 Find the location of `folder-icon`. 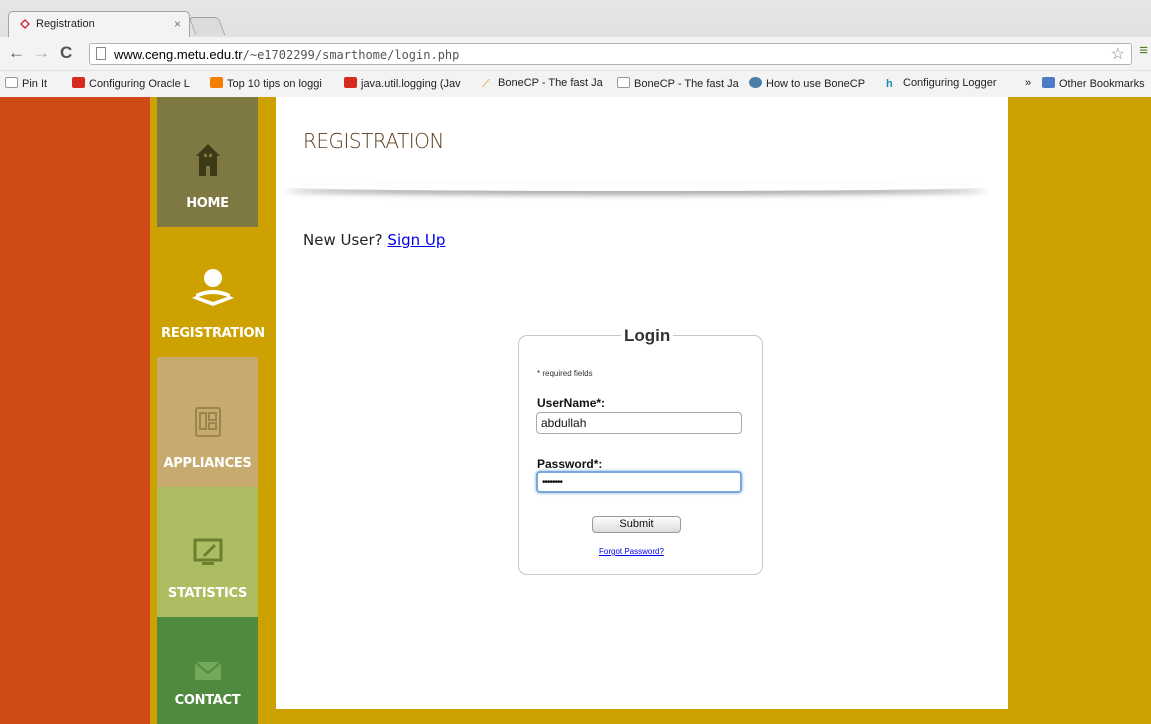

folder-icon is located at coordinates (1048, 82).